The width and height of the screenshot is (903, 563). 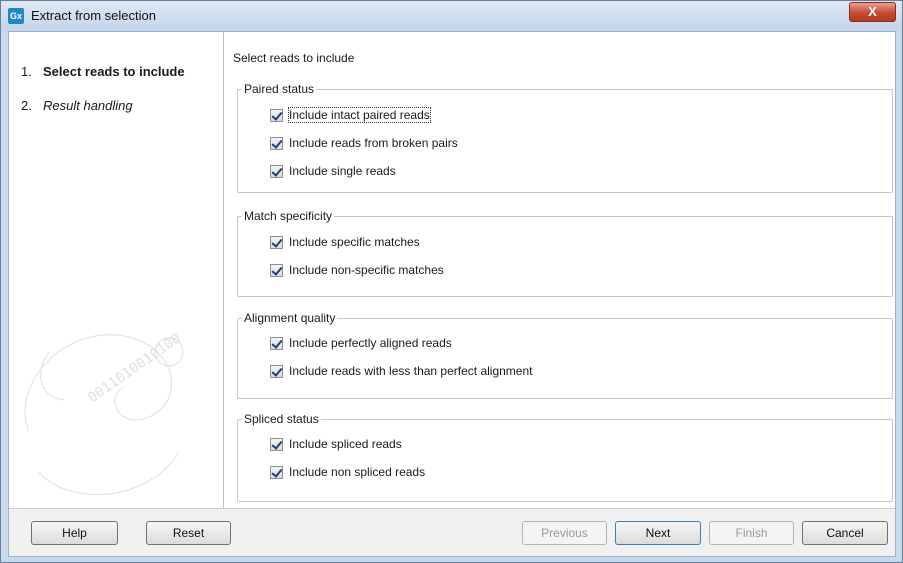 What do you see at coordinates (452, 532) in the screenshot?
I see `button-bar: Help Reset Previous Next Finish Cancel` at bounding box center [452, 532].